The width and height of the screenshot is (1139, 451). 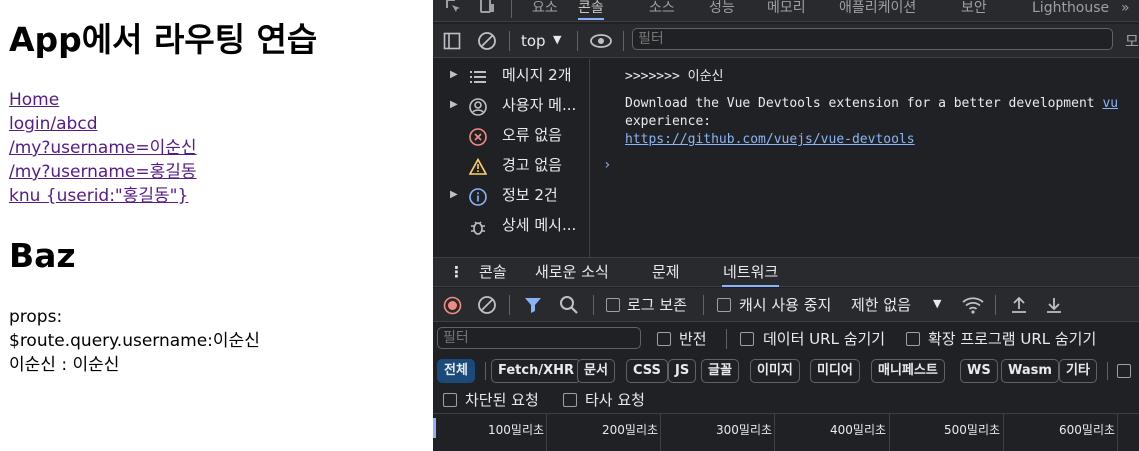 What do you see at coordinates (674, 76) in the screenshot?
I see `console-message: >>>>>>> 이순신` at bounding box center [674, 76].